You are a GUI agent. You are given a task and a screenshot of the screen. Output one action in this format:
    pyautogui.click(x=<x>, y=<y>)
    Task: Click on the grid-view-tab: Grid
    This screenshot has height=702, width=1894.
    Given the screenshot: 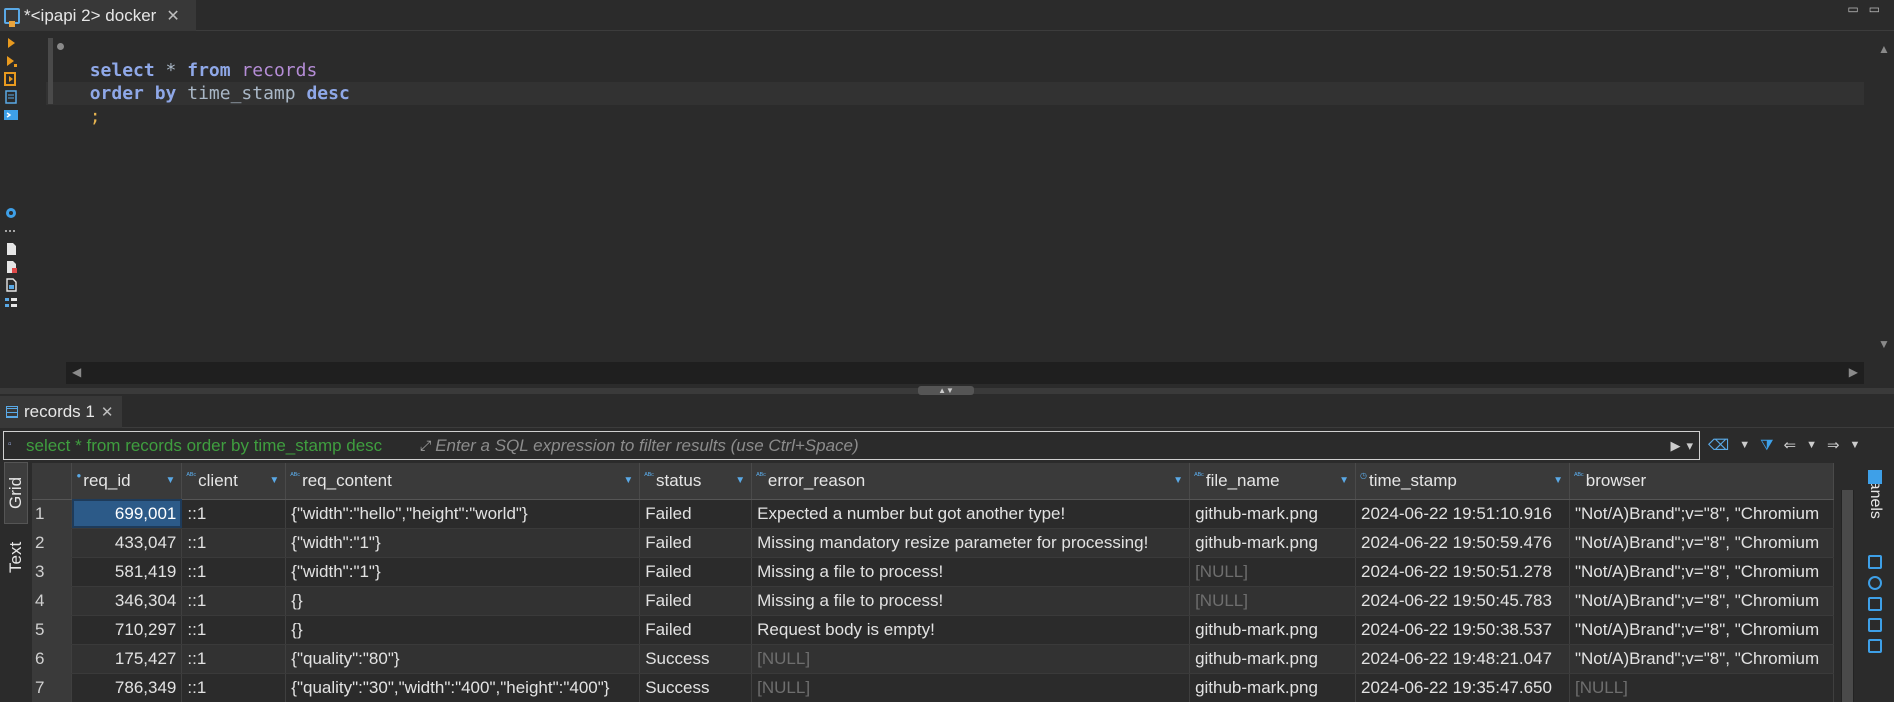 What is the action you would take?
    pyautogui.click(x=16, y=493)
    